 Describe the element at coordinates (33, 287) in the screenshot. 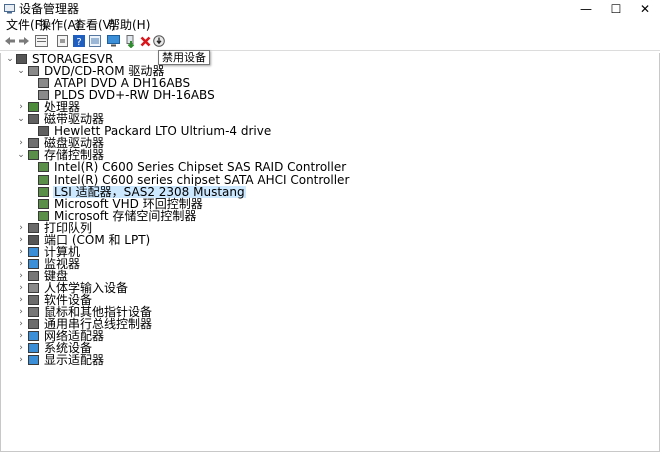

I see `hid-icon` at that location.